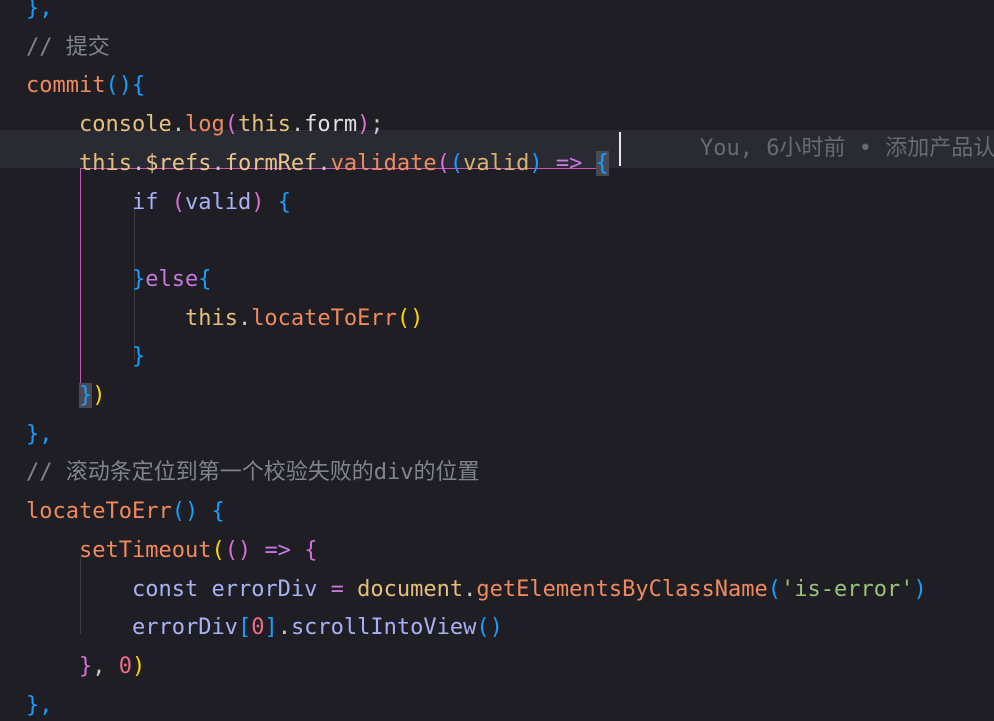  What do you see at coordinates (847, 148) in the screenshot?
I see `git-blame-annotation: You, 6小时前 • 添加产品认` at bounding box center [847, 148].